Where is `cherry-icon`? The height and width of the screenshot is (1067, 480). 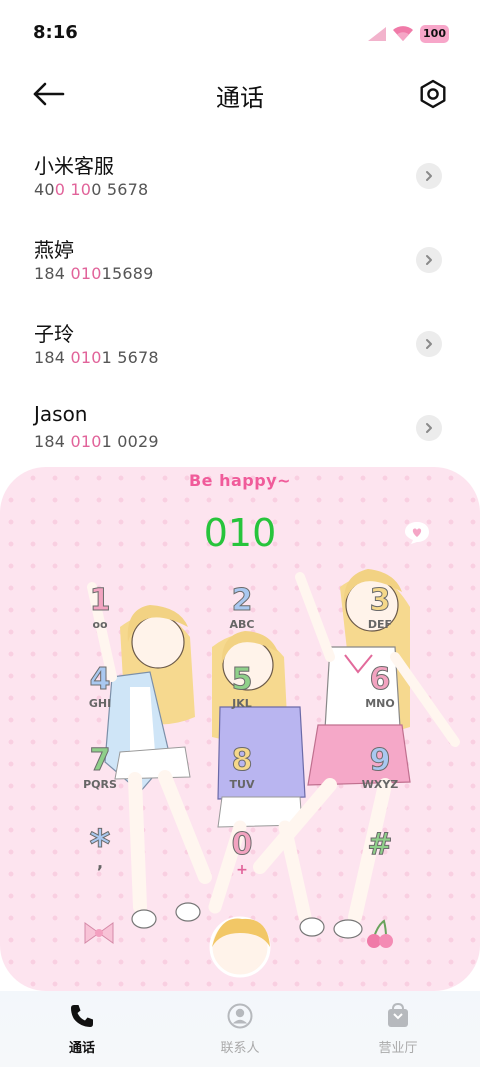 cherry-icon is located at coordinates (380, 934).